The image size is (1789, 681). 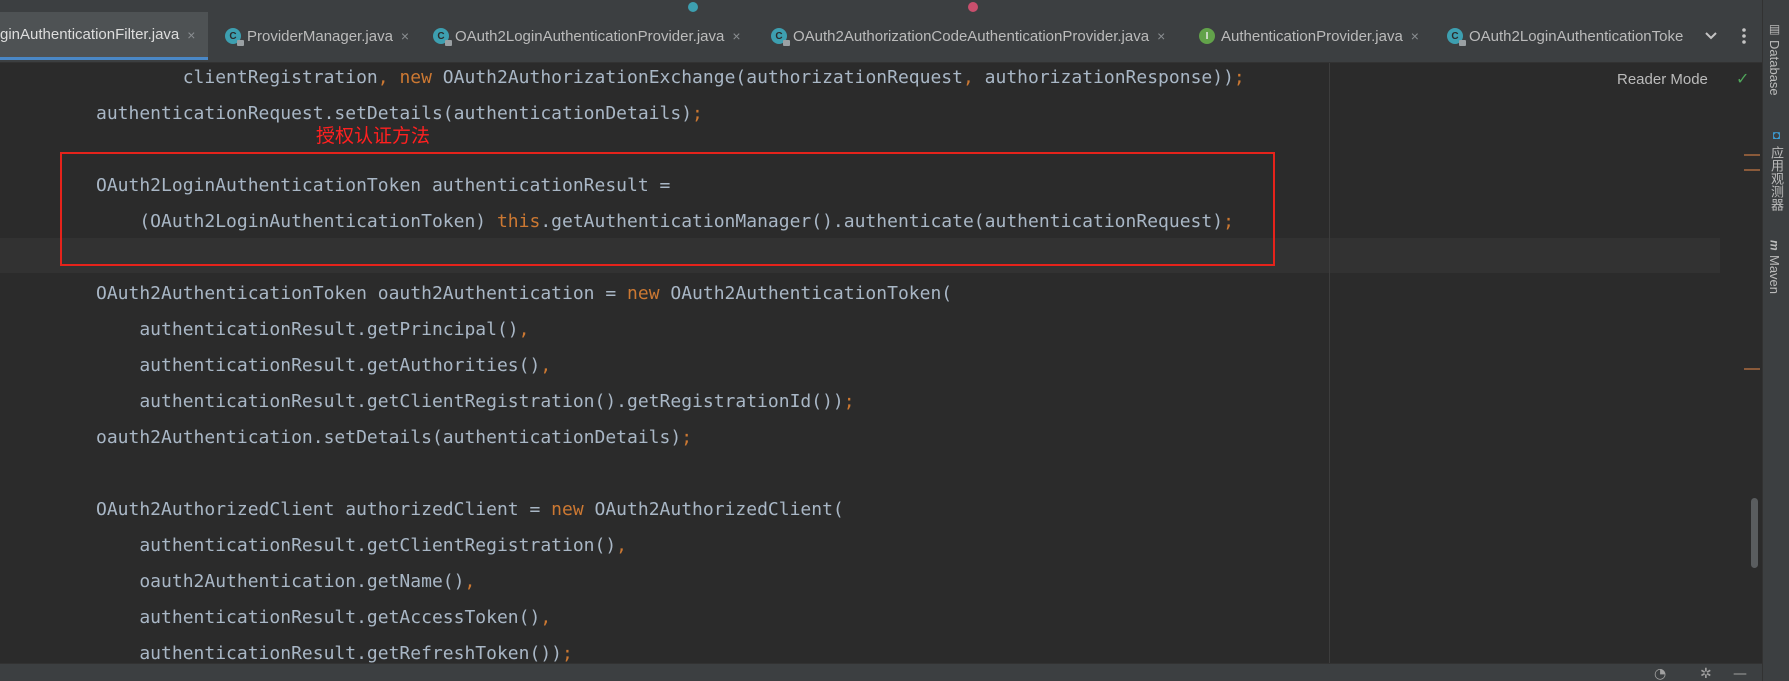 What do you see at coordinates (1312, 36) in the screenshot?
I see `tab-label: AuthenticationProvider.java` at bounding box center [1312, 36].